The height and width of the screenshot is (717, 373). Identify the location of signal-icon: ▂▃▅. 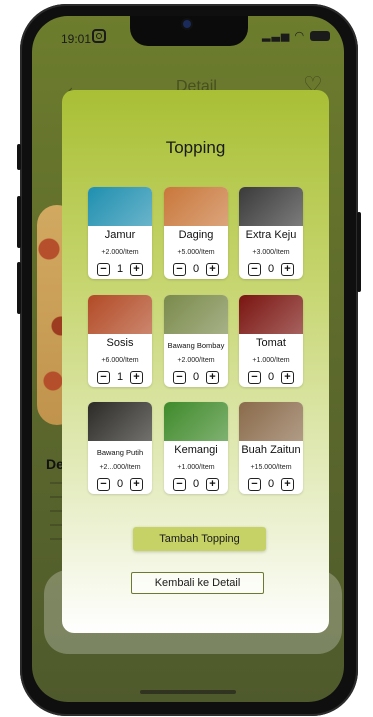
(276, 36).